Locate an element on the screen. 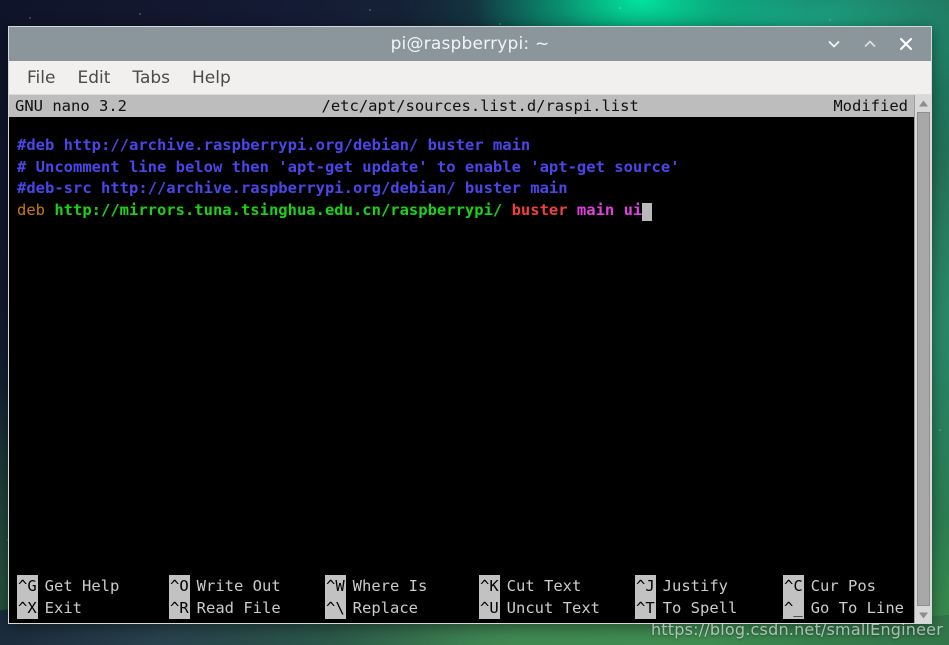  shortcut-key: ^X is located at coordinates (27, 608).